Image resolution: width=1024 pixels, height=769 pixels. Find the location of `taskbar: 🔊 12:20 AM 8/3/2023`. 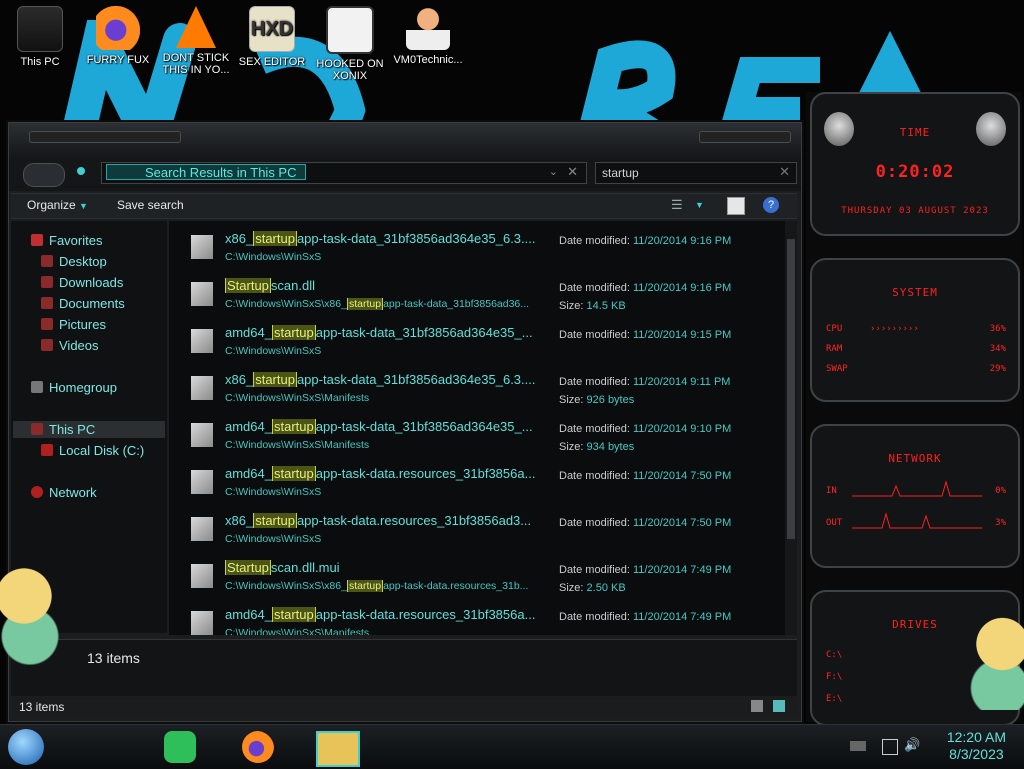

taskbar: 🔊 12:20 AM 8/3/2023 is located at coordinates (512, 746).